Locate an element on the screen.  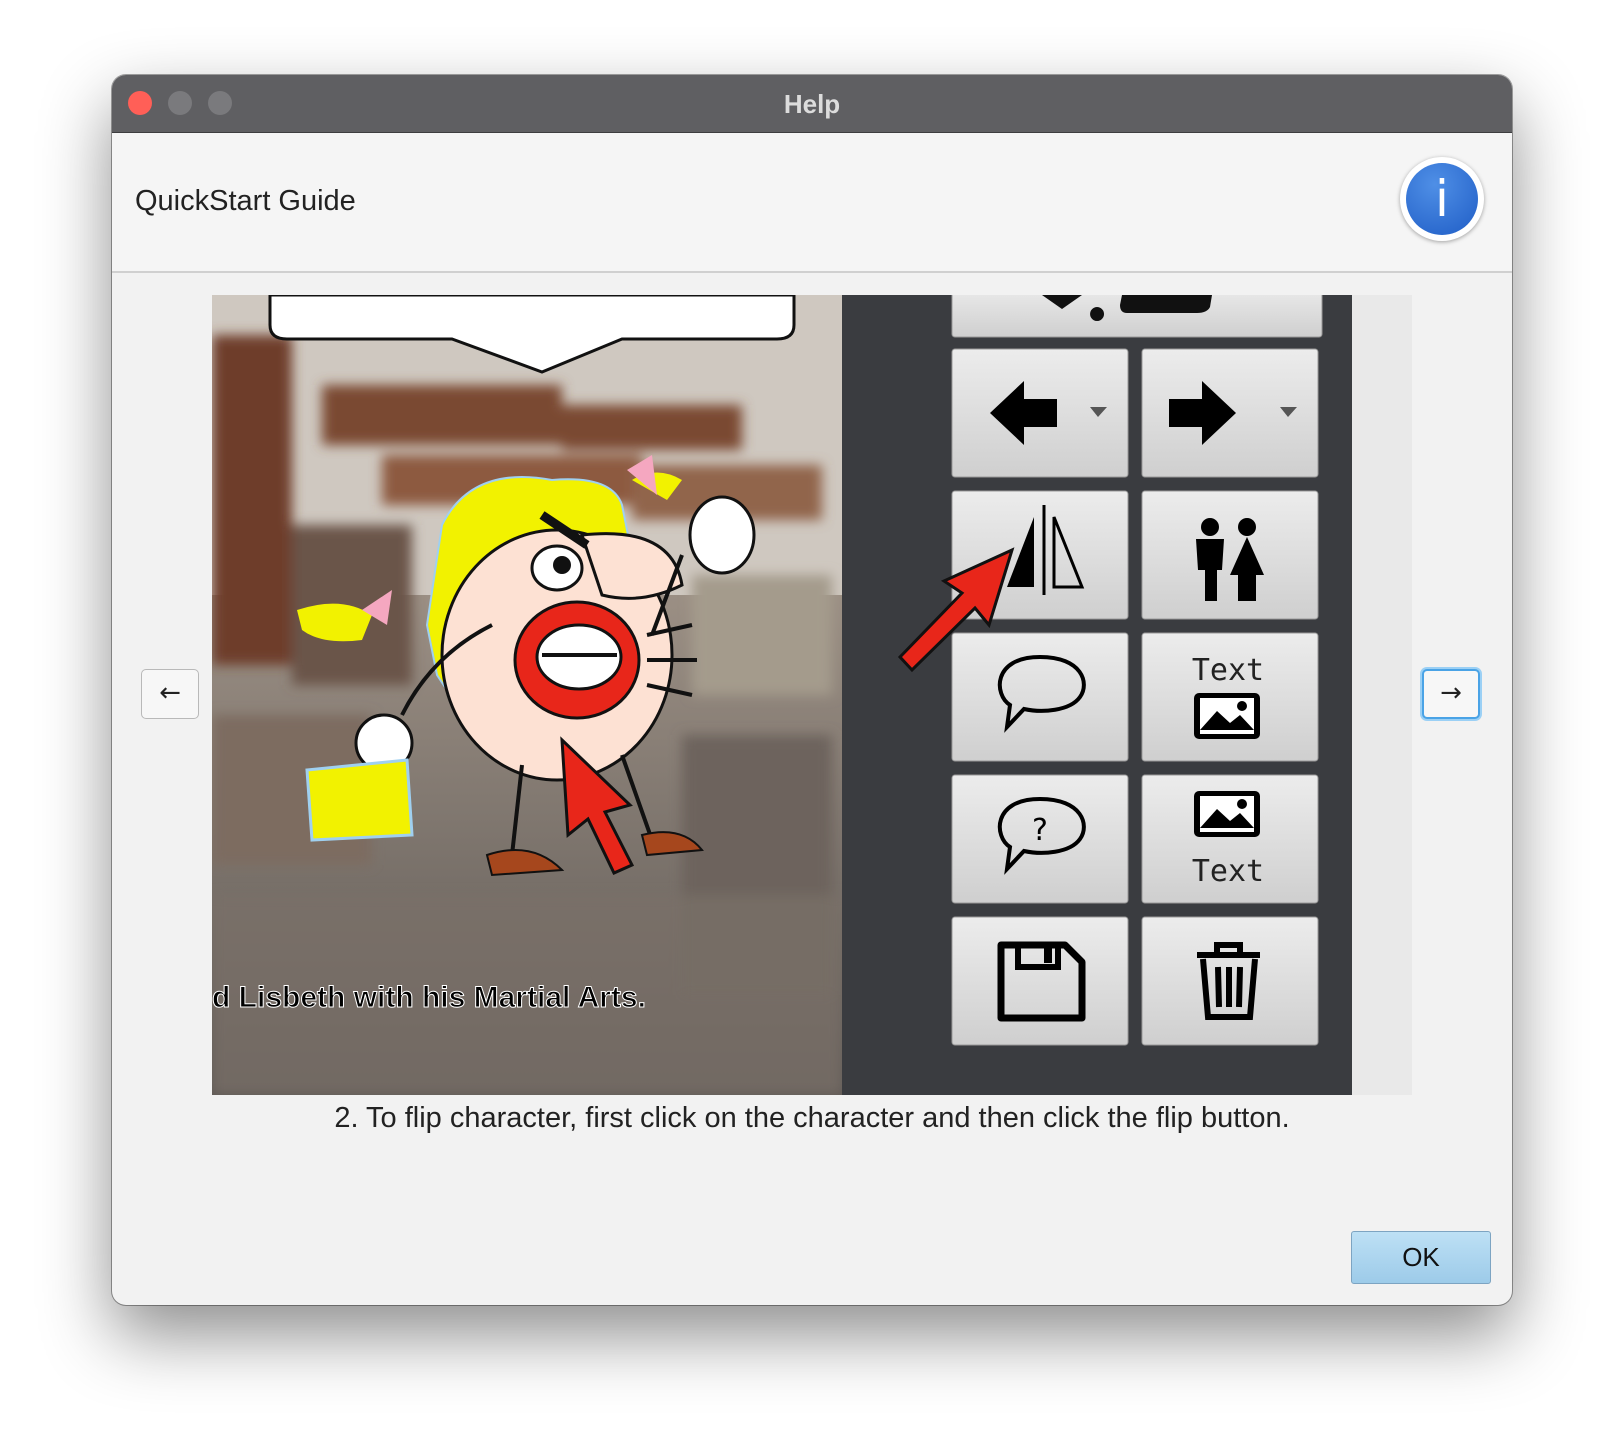
speech-bubble-button is located at coordinates (1040, 697).